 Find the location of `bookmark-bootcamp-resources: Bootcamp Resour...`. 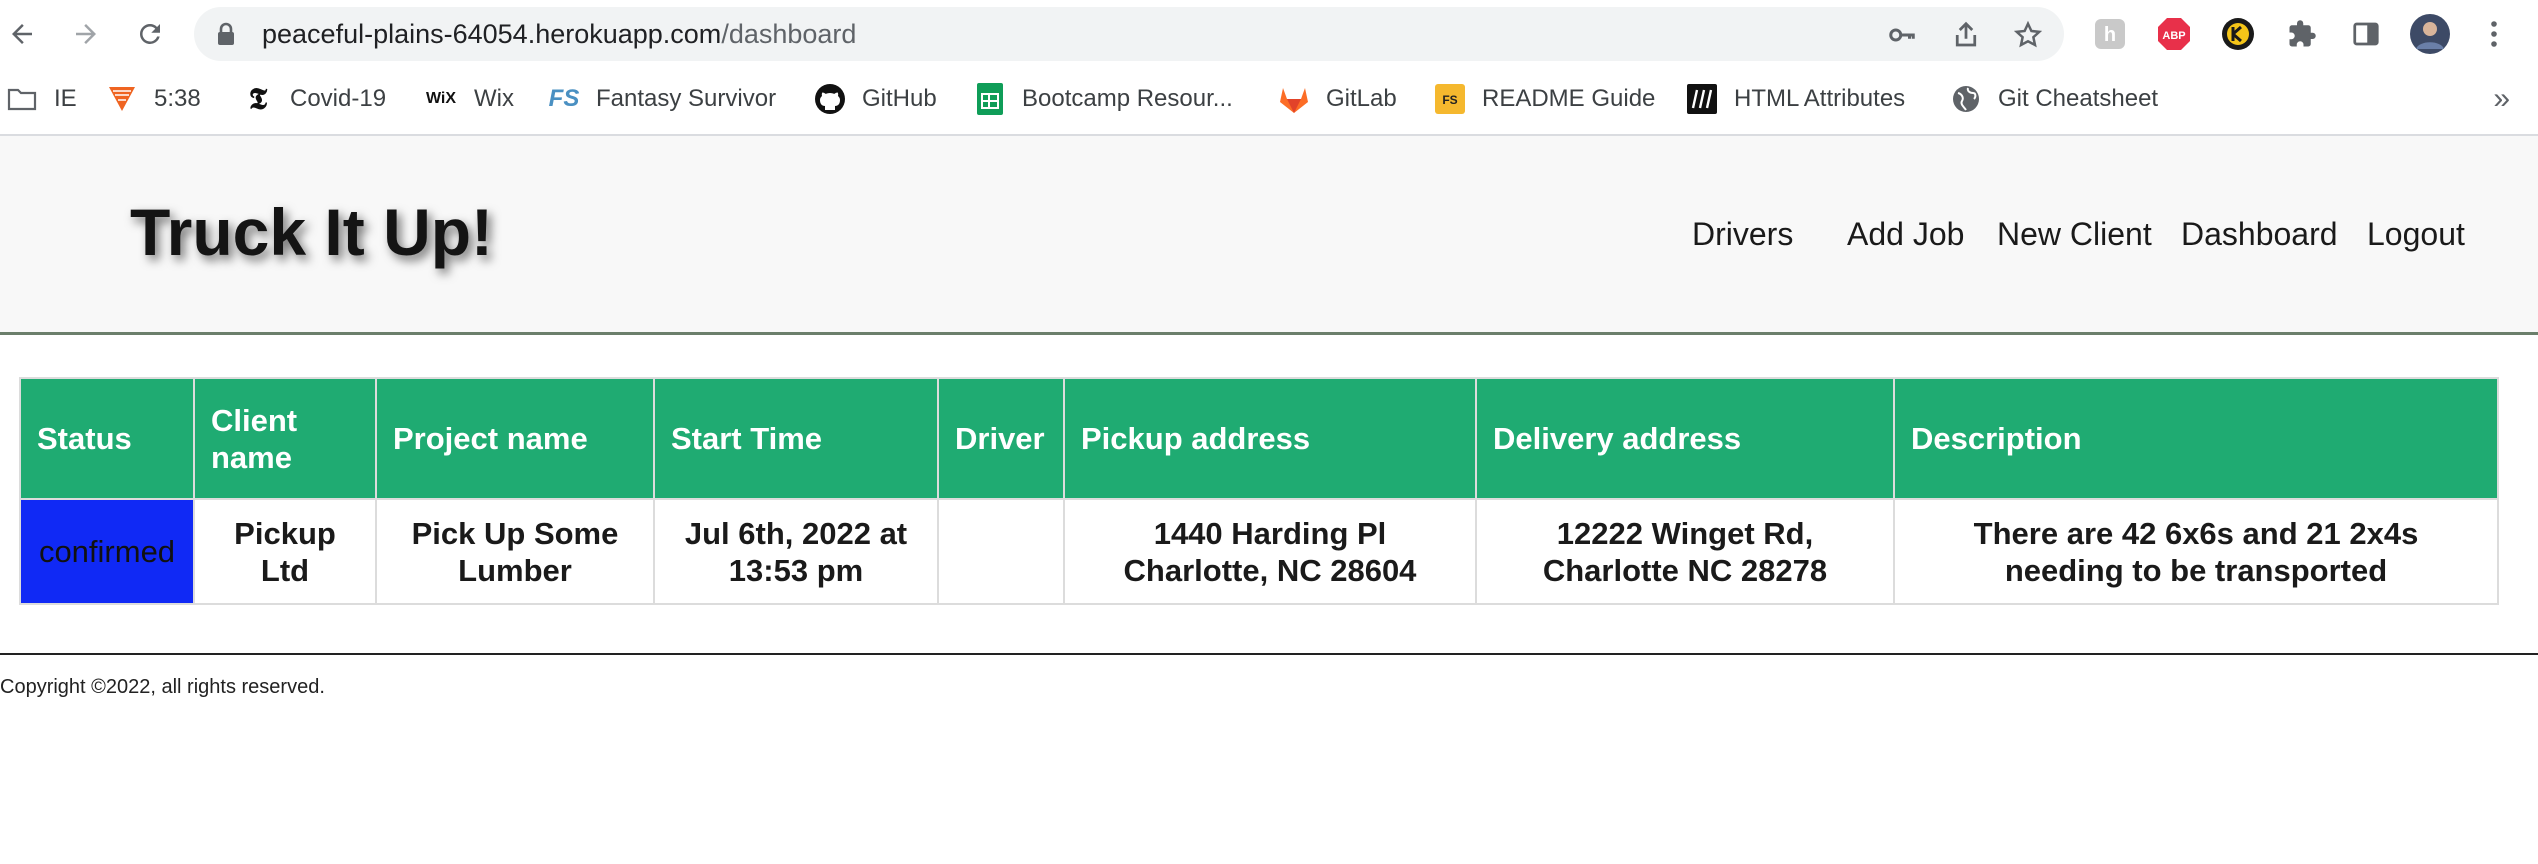

bookmark-bootcamp-resources: Bootcamp Resour... is located at coordinates (1103, 99).